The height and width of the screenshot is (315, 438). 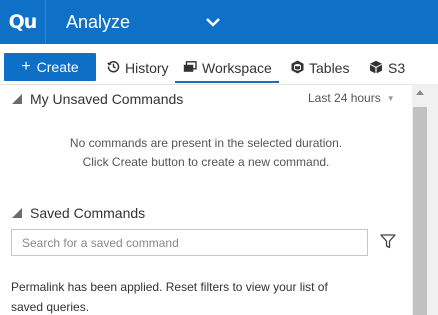 I want to click on create-label: Create, so click(x=57, y=67).